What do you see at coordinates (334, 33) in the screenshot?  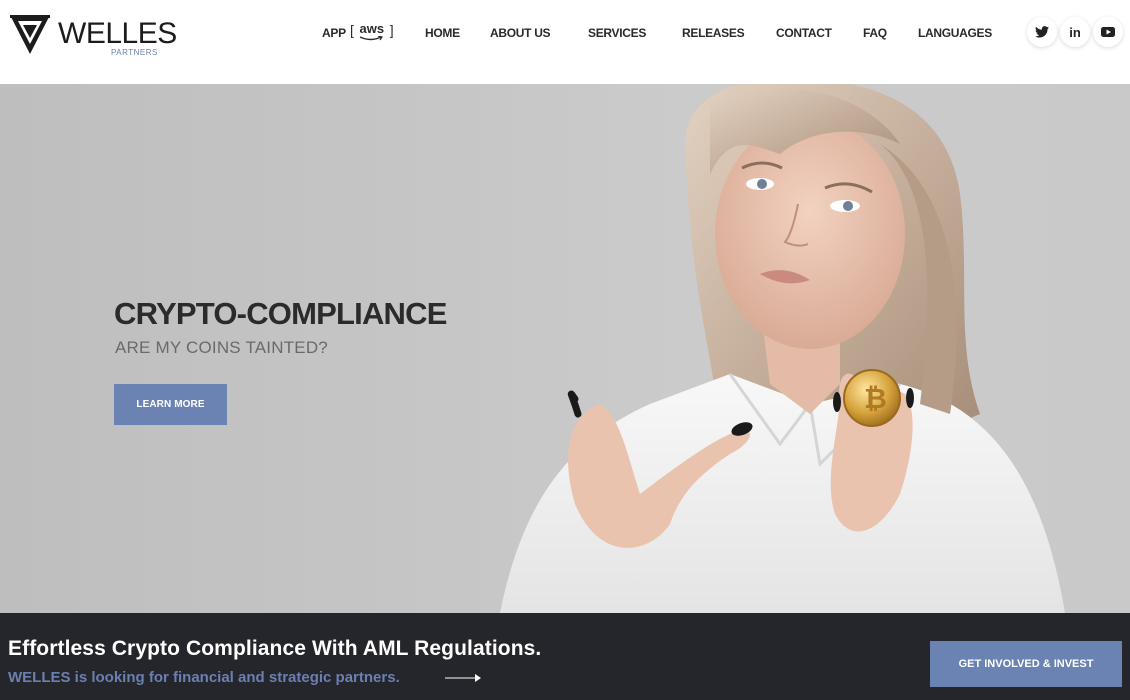 I see `nav-app: APP` at bounding box center [334, 33].